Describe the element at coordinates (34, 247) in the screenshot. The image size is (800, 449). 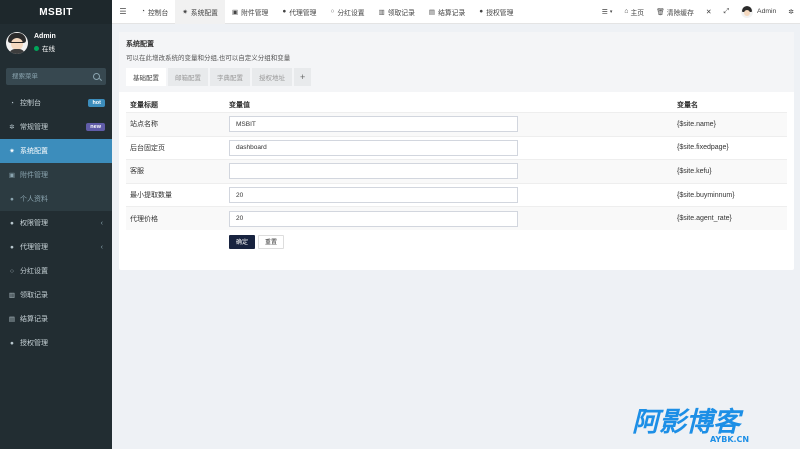
I see `sidebar-item-label: 代理管理` at that location.